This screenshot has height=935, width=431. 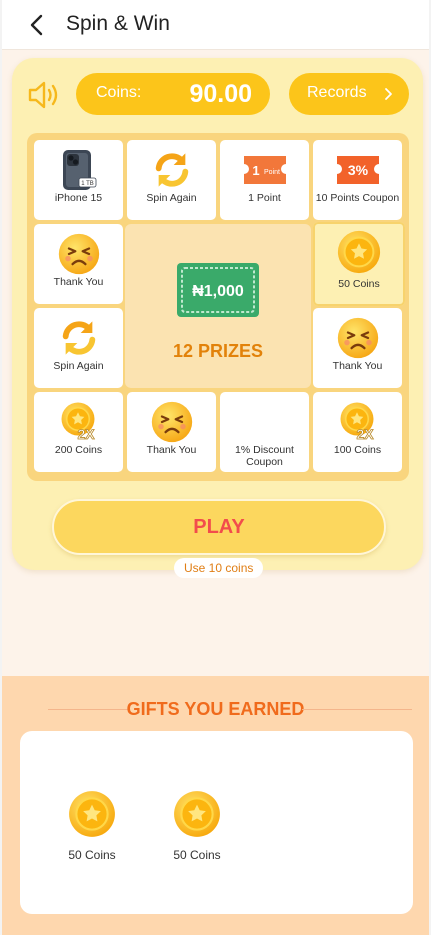 What do you see at coordinates (264, 198) in the screenshot?
I see `prize-label: 1 Point` at bounding box center [264, 198].